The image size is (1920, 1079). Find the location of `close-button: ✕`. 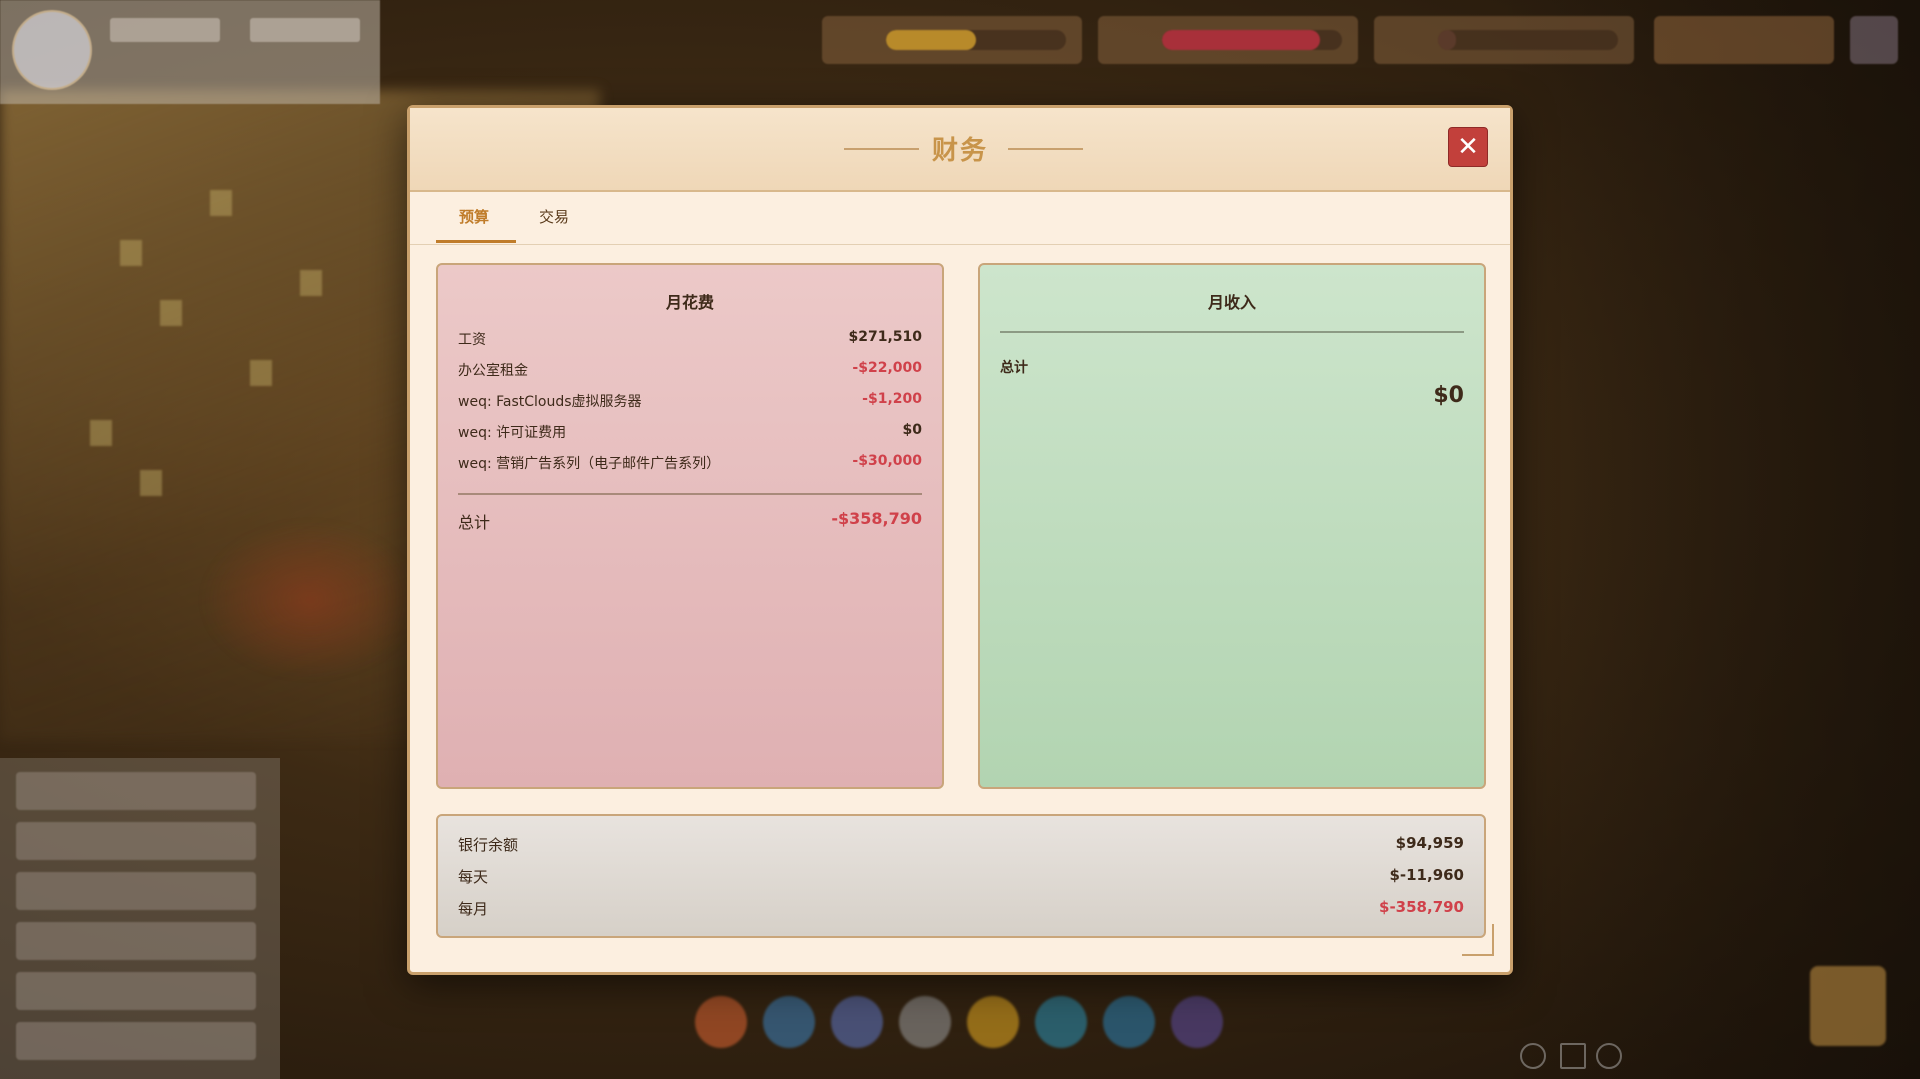

close-button: ✕ is located at coordinates (1468, 147).